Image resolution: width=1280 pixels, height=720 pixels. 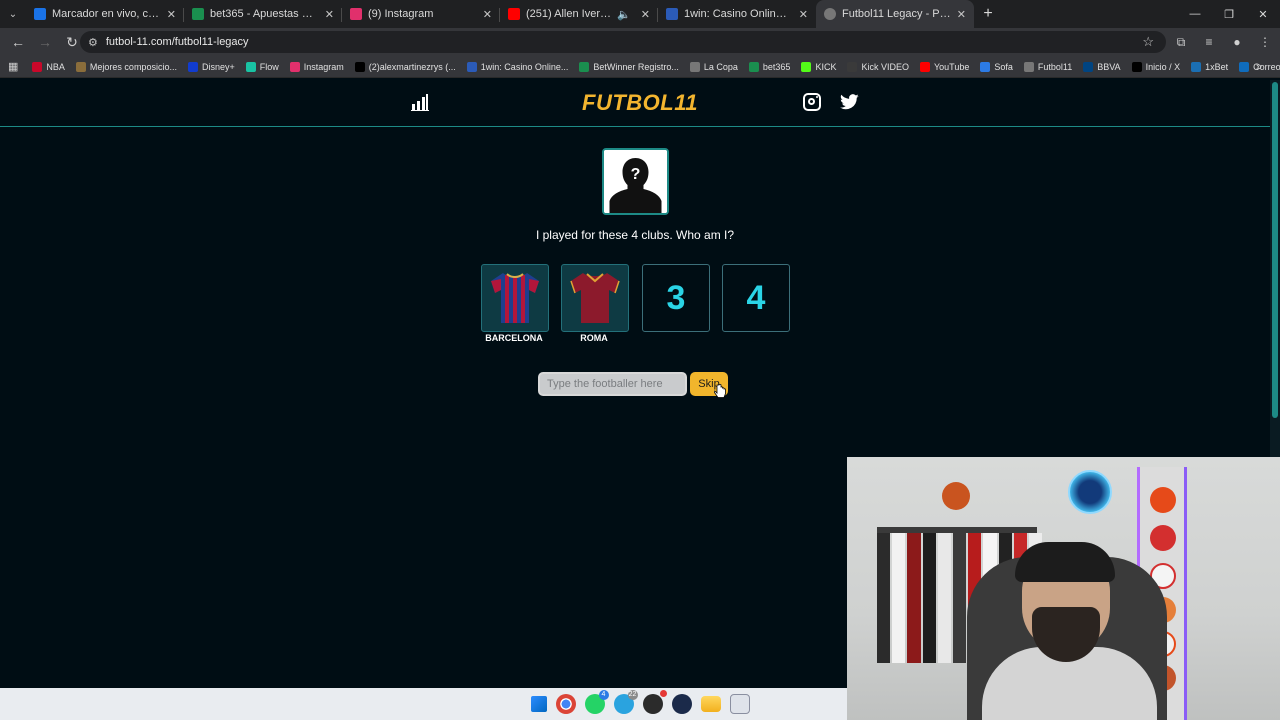 I want to click on media-control-icon: ≡, so click(x=1209, y=42).